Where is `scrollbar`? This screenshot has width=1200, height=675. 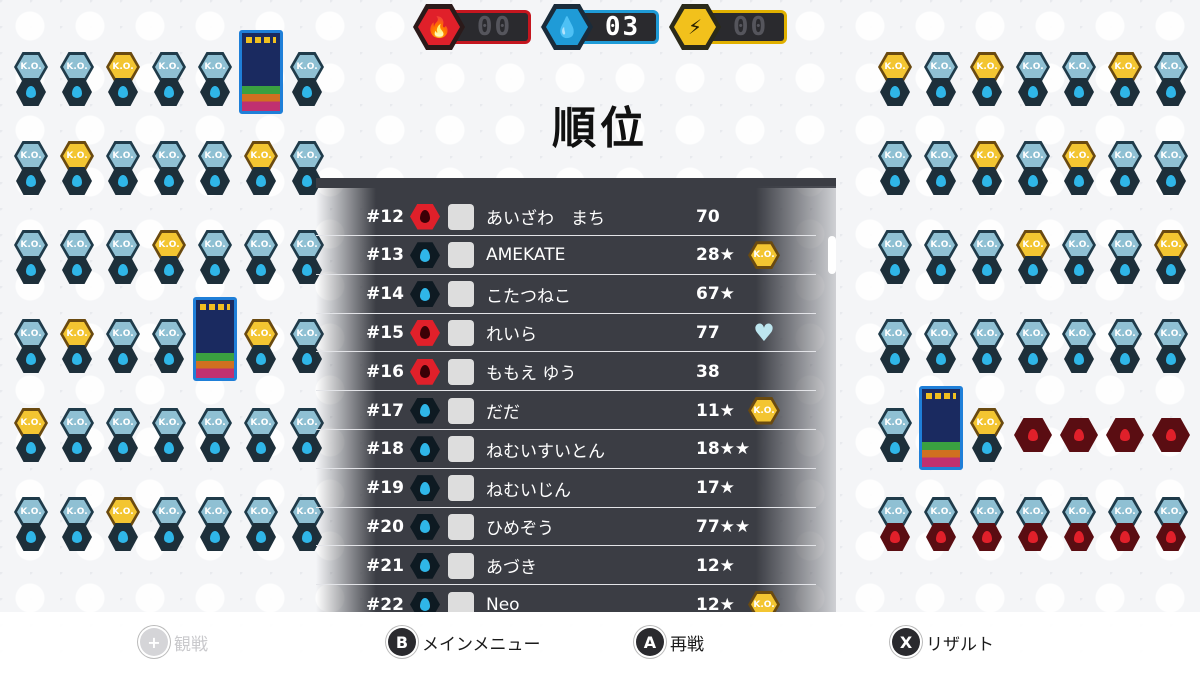 scrollbar is located at coordinates (832, 255).